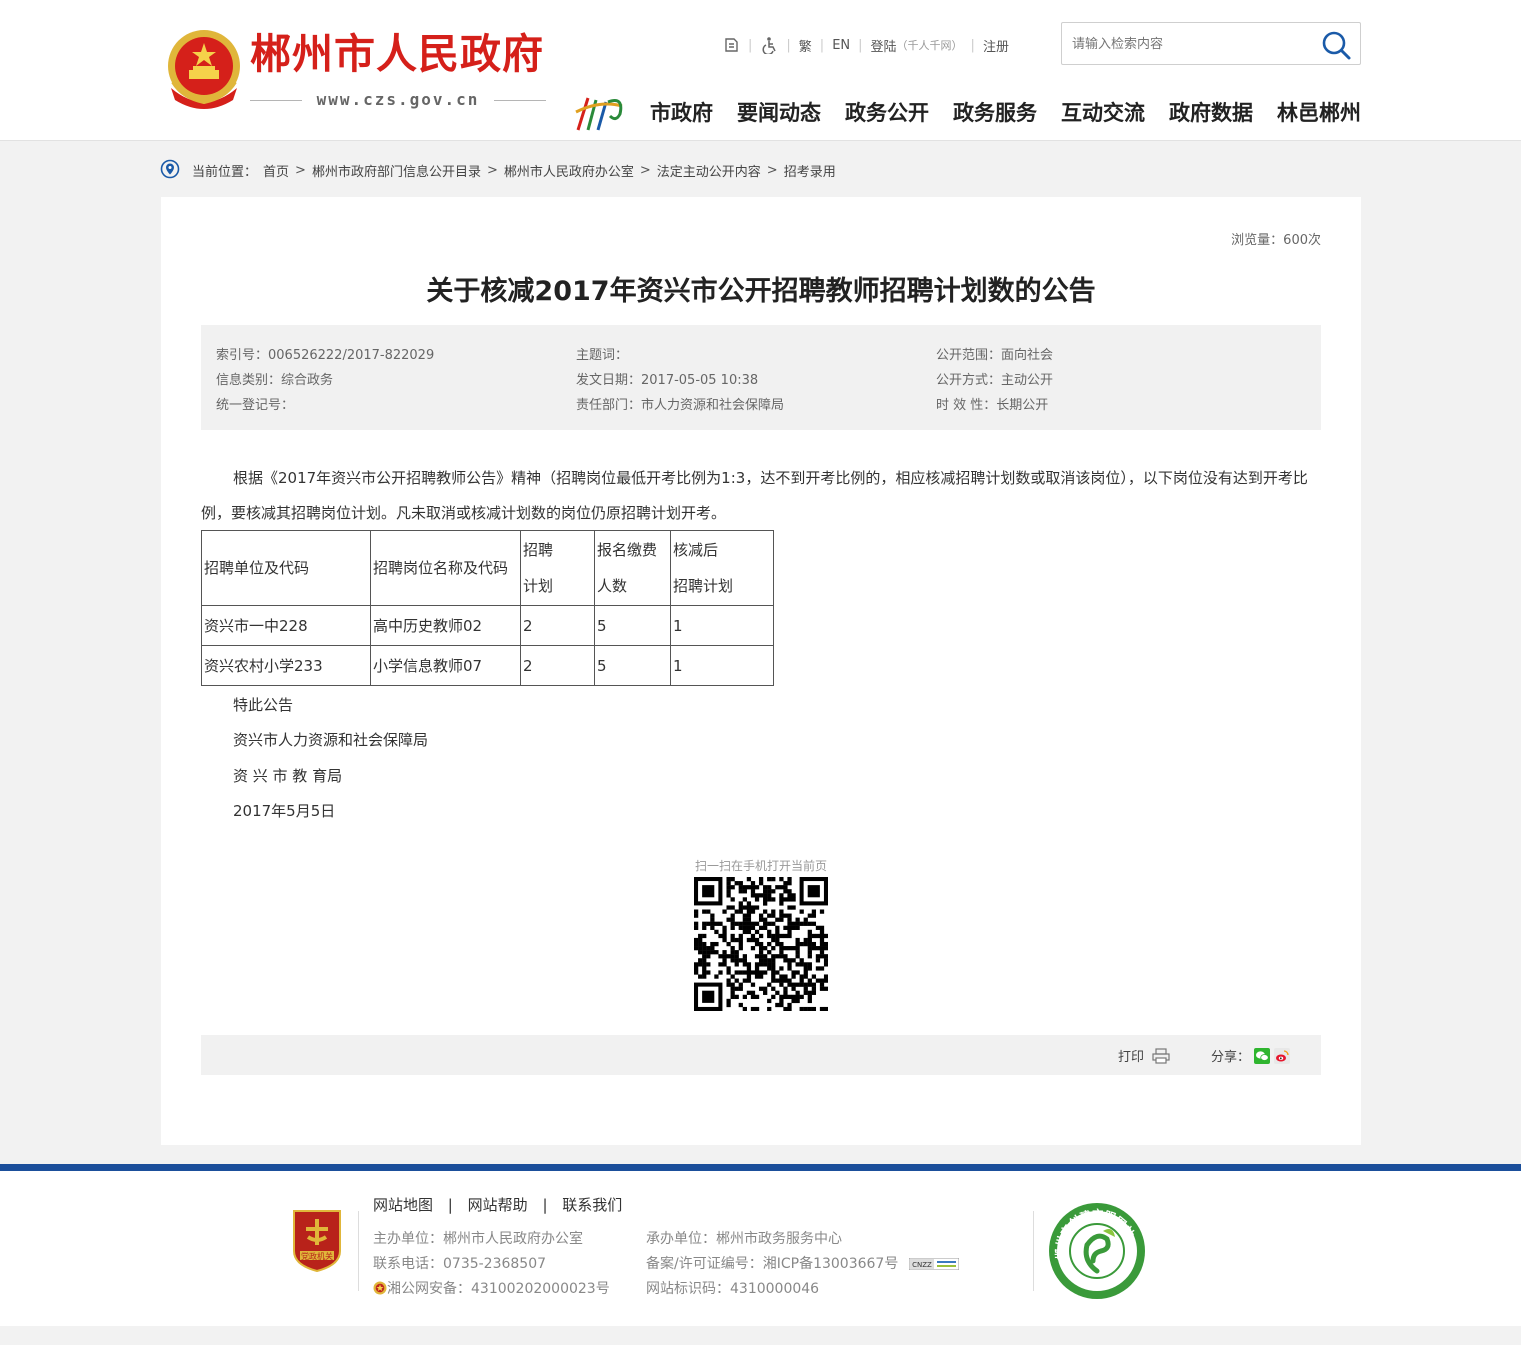 The height and width of the screenshot is (1345, 1521). What do you see at coordinates (276, 170) in the screenshot?
I see `breadcrumb-item-home: 首页` at bounding box center [276, 170].